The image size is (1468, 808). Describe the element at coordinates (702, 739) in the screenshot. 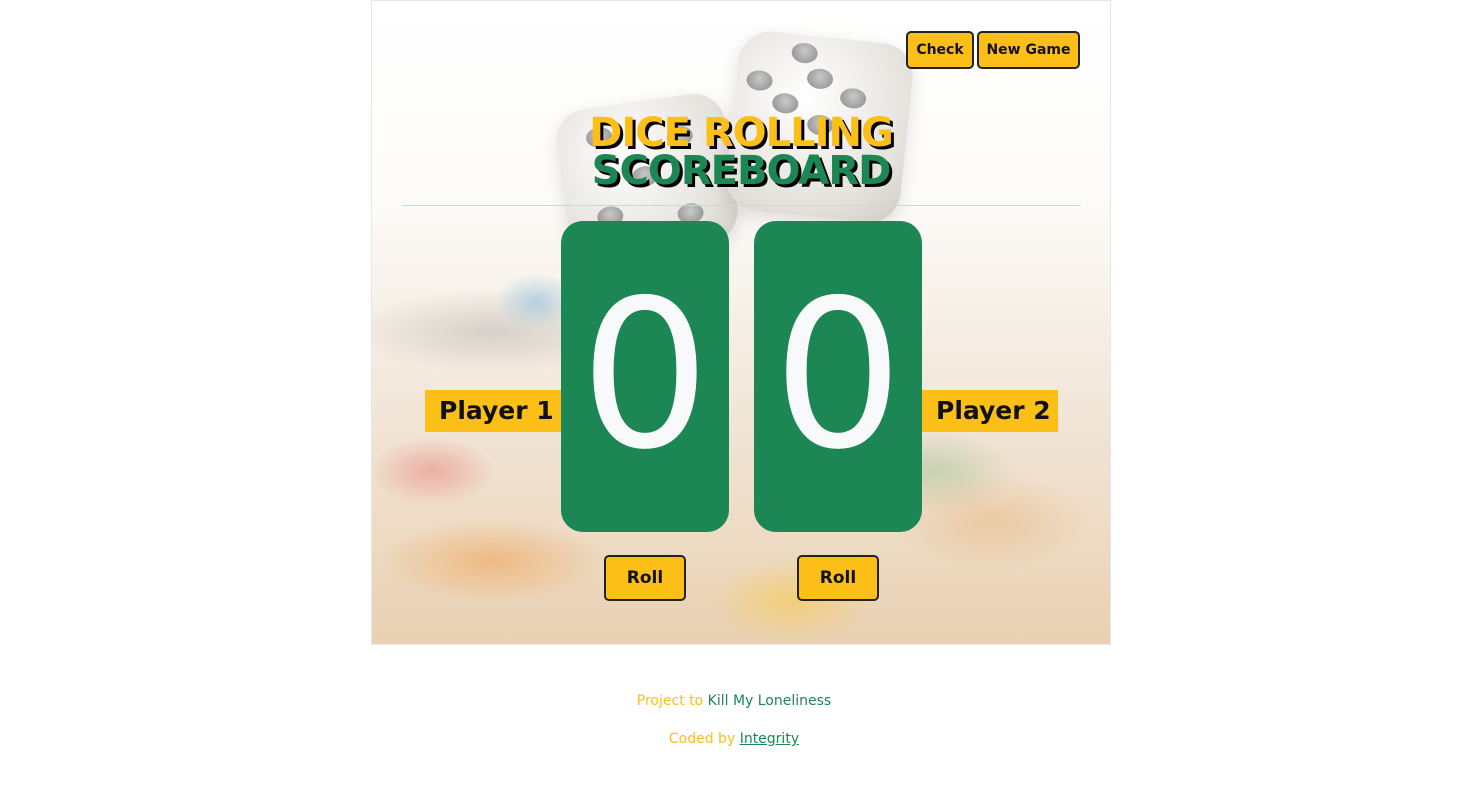

I see `footer-coded-prefix: Coded by` at that location.